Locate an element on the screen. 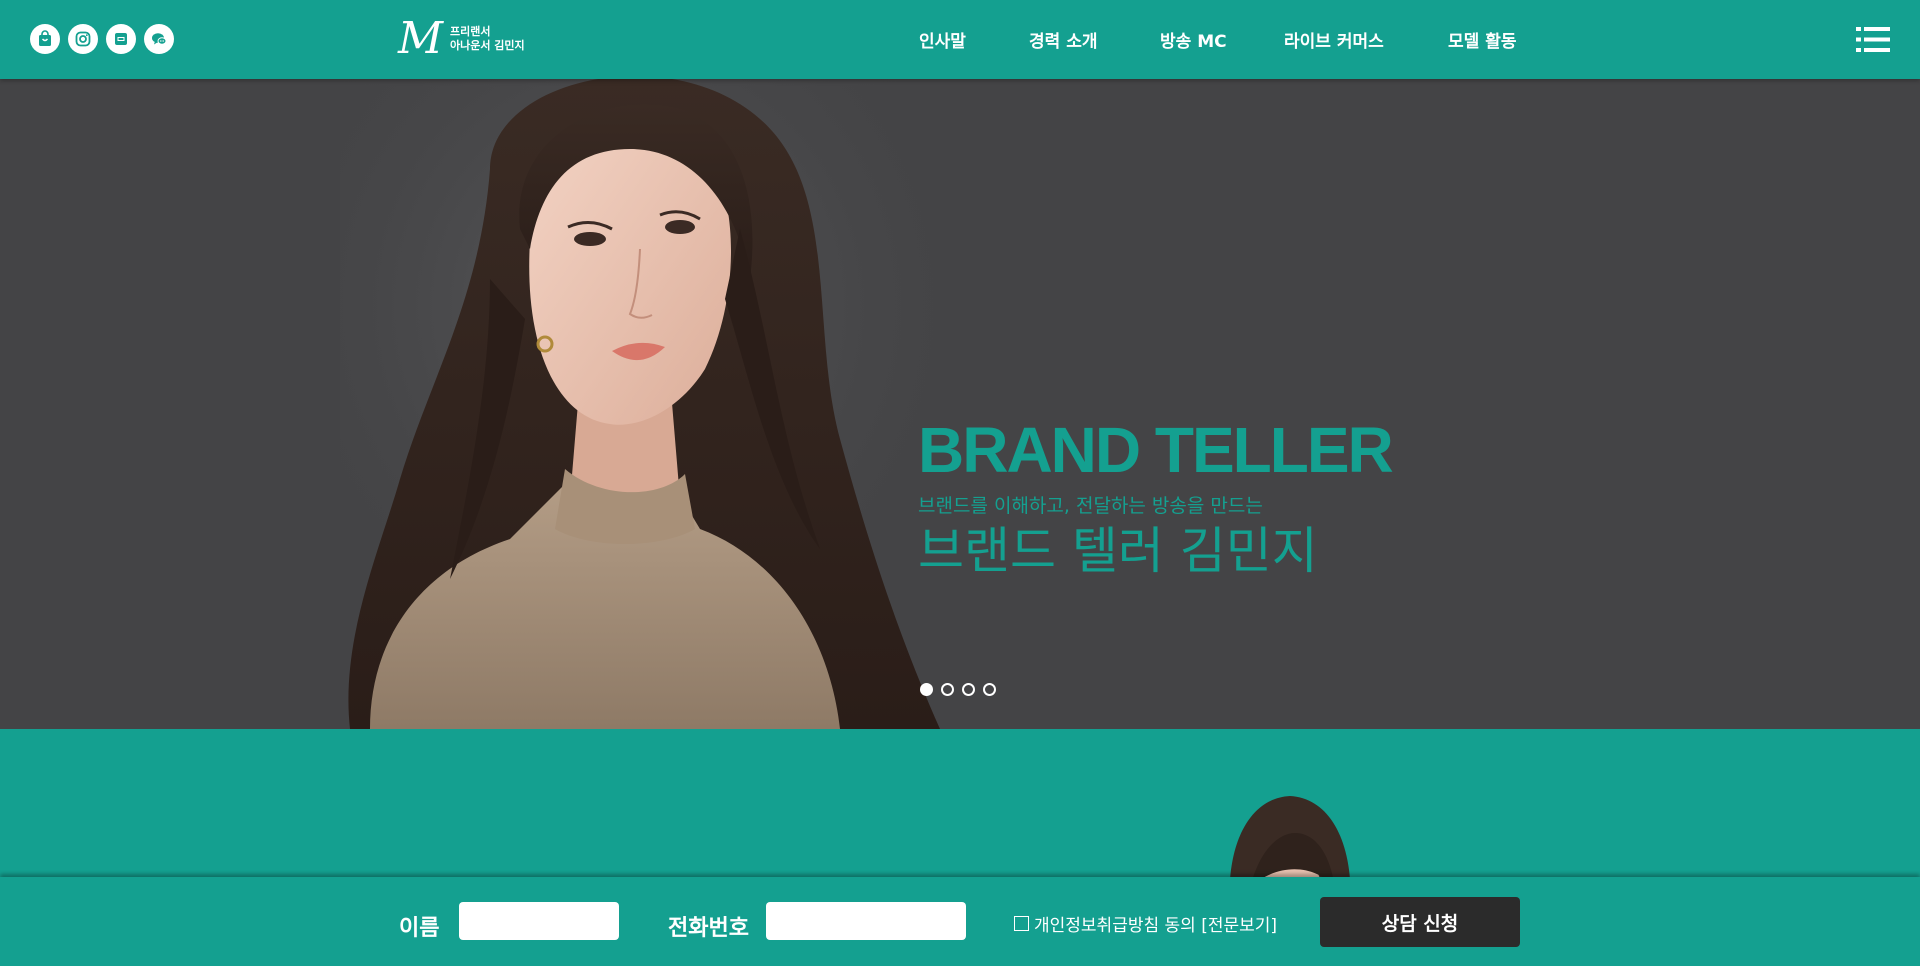 The image size is (1920, 966). blog-icon is located at coordinates (121, 39).